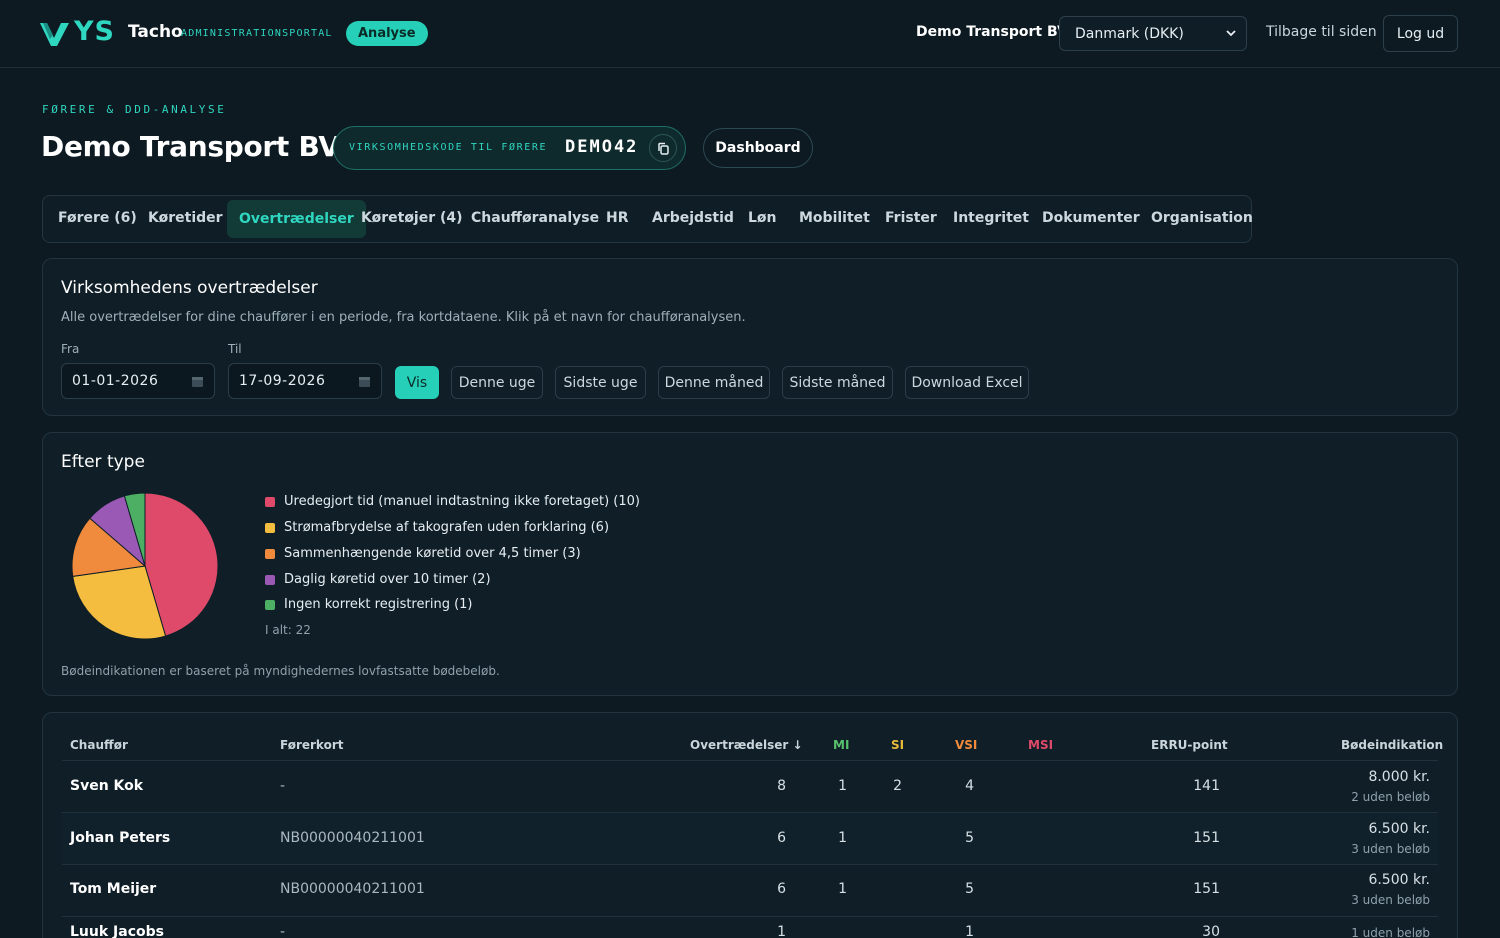  Describe the element at coordinates (762, 218) in the screenshot. I see `tab-salary: Løn` at that location.